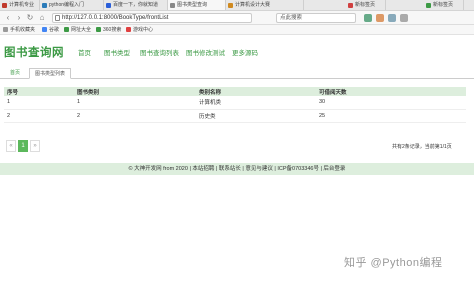  What do you see at coordinates (404, 18) in the screenshot?
I see `menu-icon` at bounding box center [404, 18].